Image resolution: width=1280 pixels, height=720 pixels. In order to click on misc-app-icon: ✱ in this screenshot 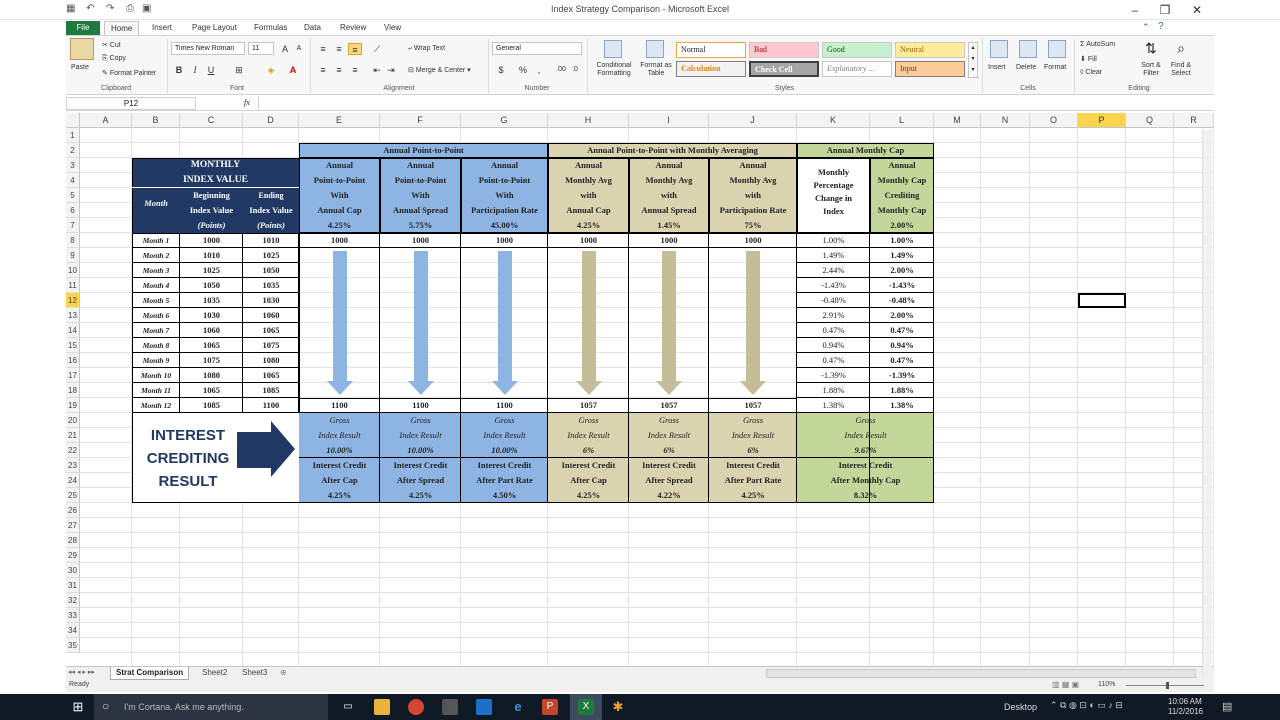, I will do `click(618, 707)`.